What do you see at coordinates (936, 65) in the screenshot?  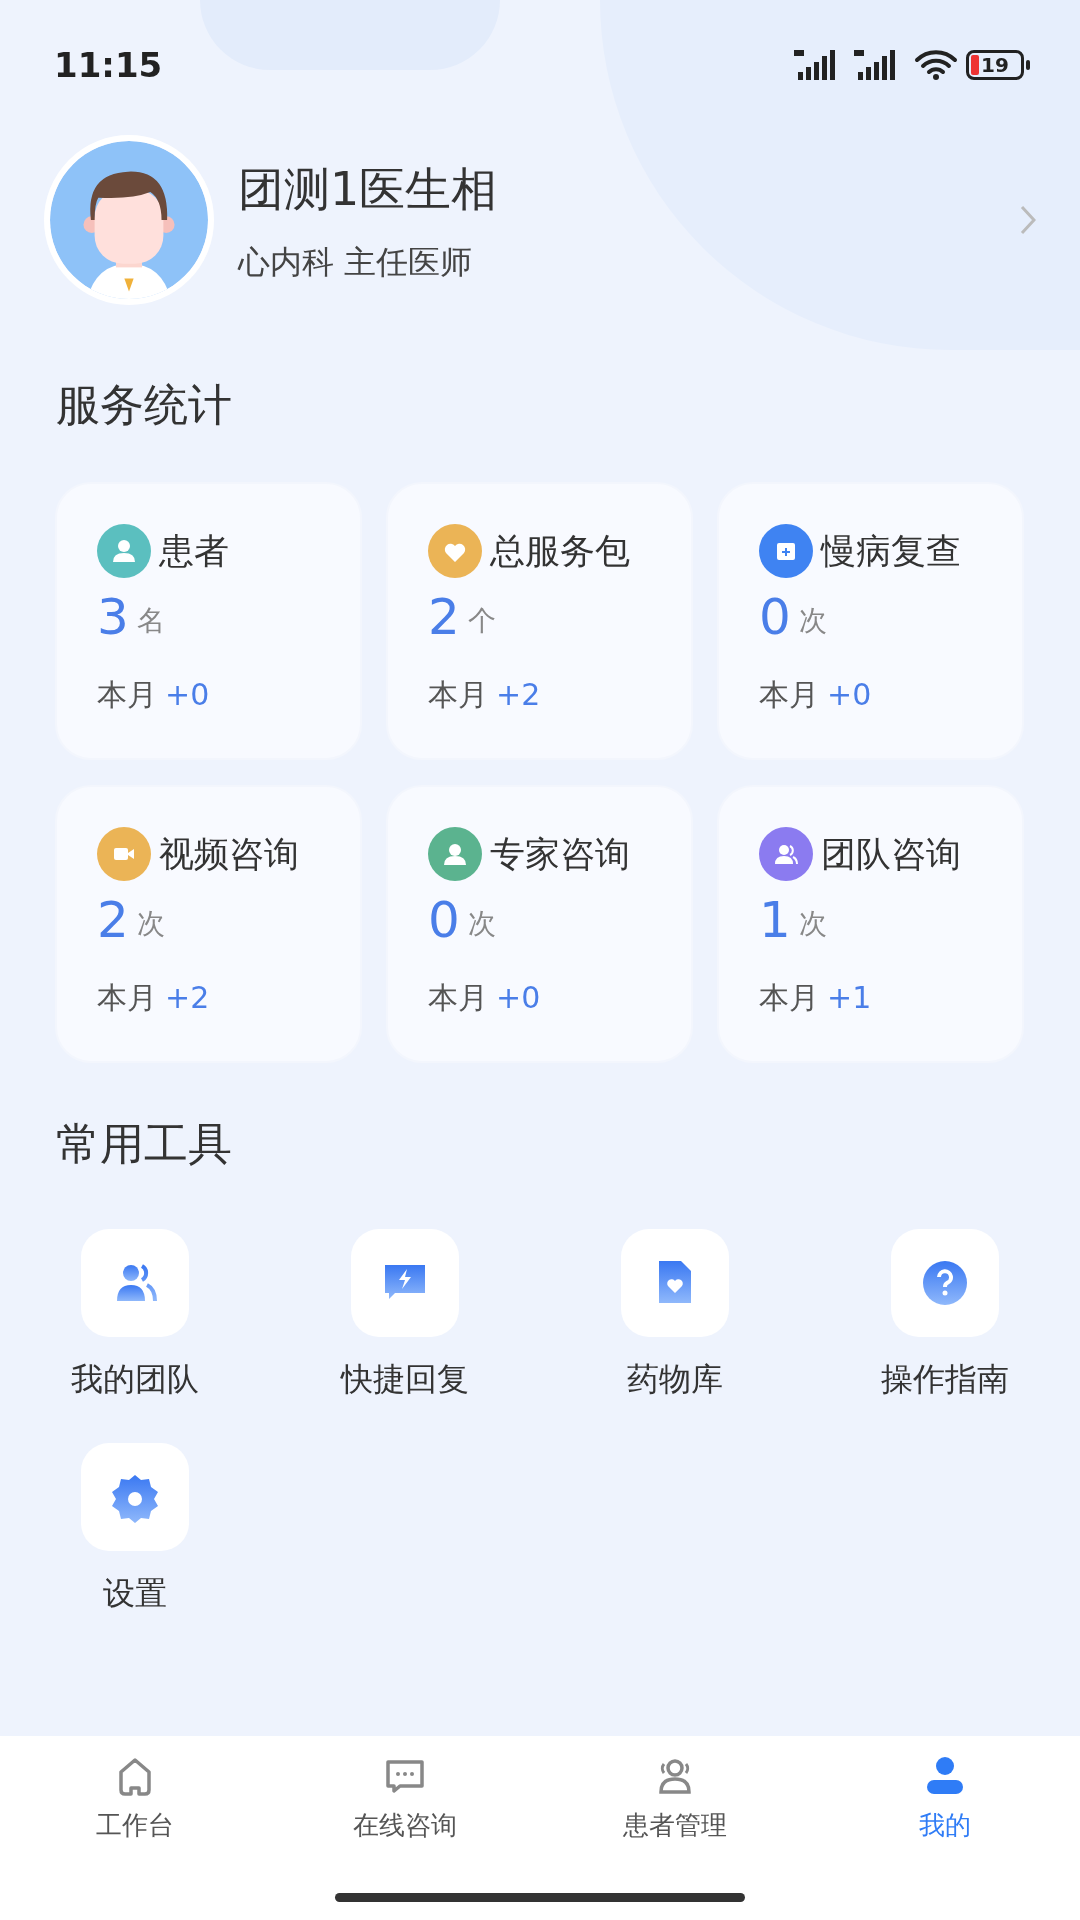 I see `wifi-icon` at bounding box center [936, 65].